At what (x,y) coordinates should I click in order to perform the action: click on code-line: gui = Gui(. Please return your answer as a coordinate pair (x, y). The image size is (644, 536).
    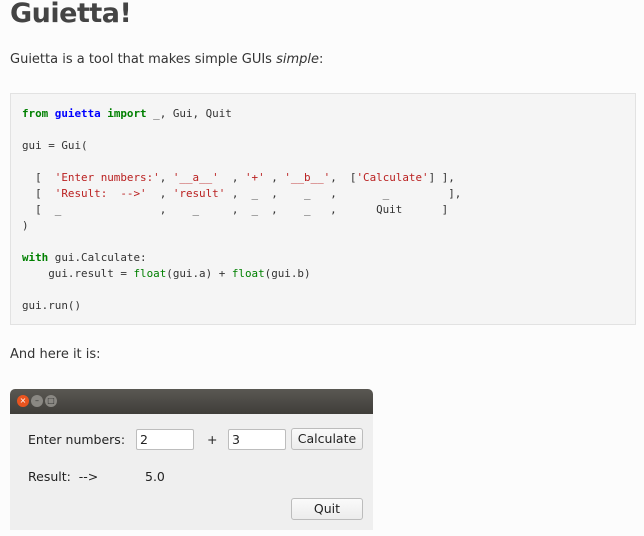
    Looking at the image, I should click on (241, 146).